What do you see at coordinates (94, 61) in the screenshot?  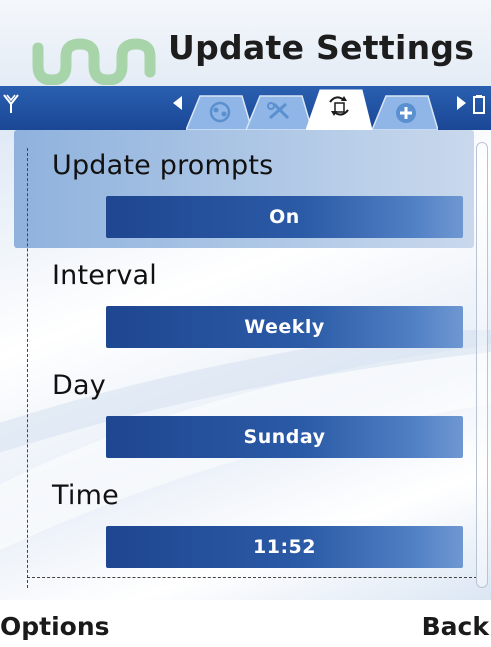 I see `umu-logo-icon` at bounding box center [94, 61].